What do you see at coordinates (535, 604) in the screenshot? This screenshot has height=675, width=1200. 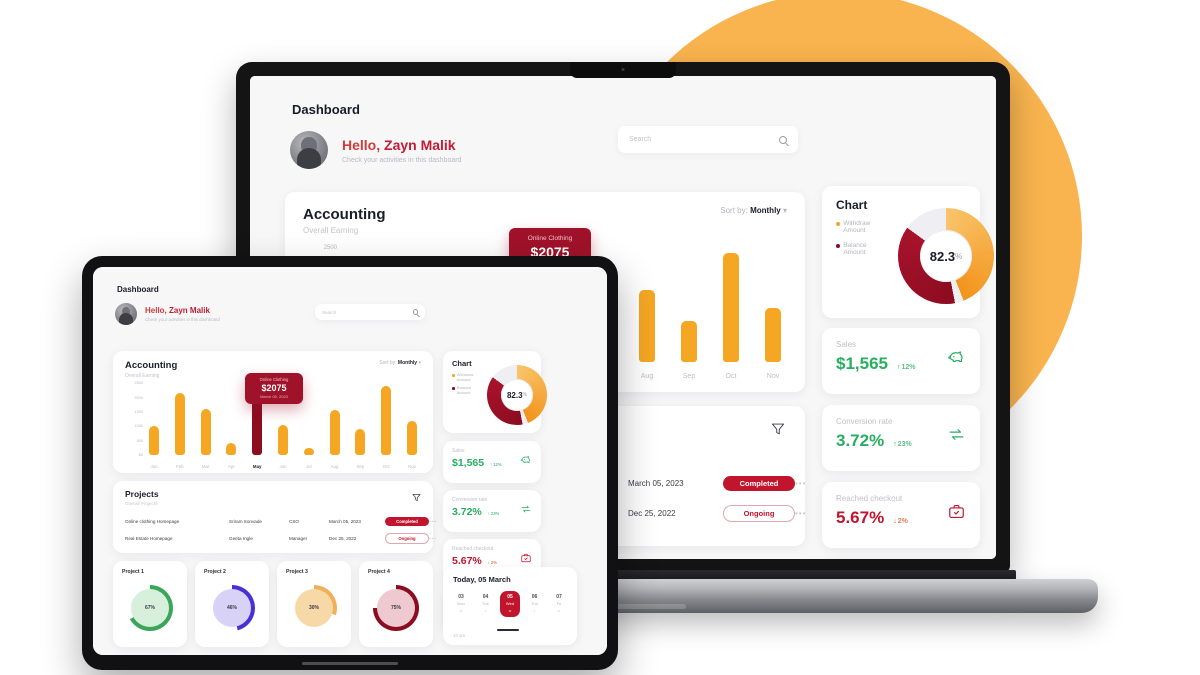 I see `day-cell: 06 Thu •` at bounding box center [535, 604].